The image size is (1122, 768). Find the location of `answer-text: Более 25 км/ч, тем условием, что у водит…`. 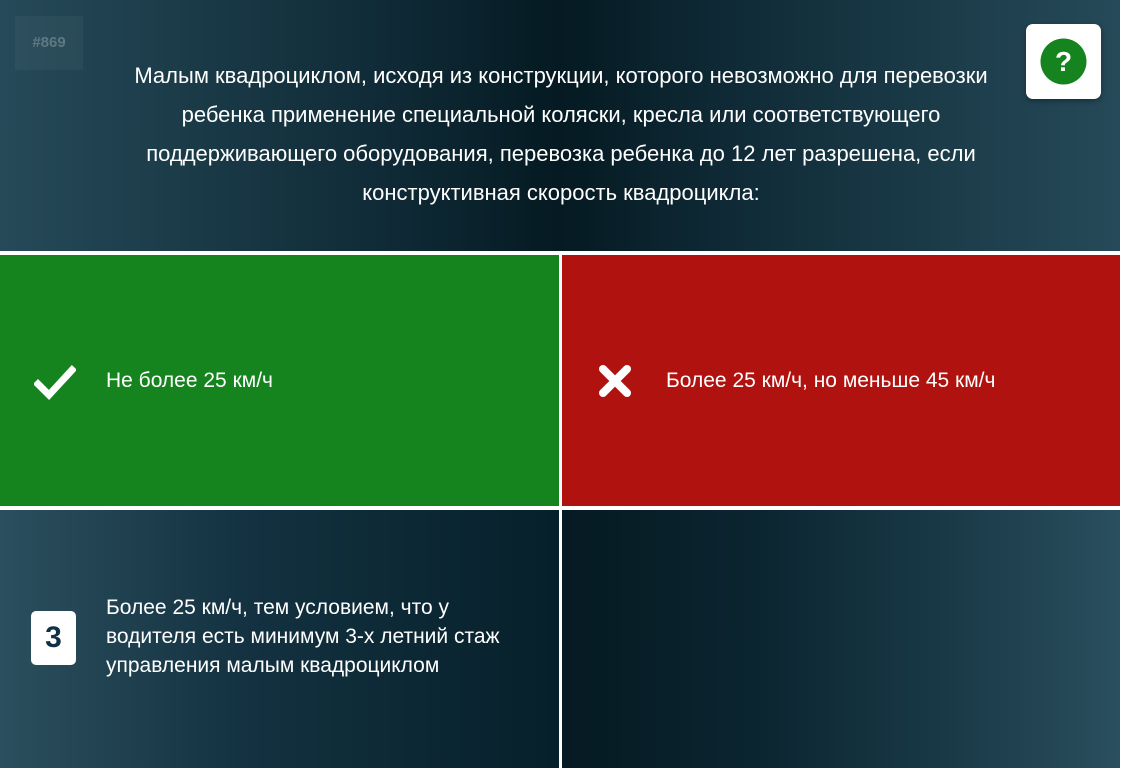

answer-text: Более 25 км/ч, тем условием, что у водит… is located at coordinates (303, 636).